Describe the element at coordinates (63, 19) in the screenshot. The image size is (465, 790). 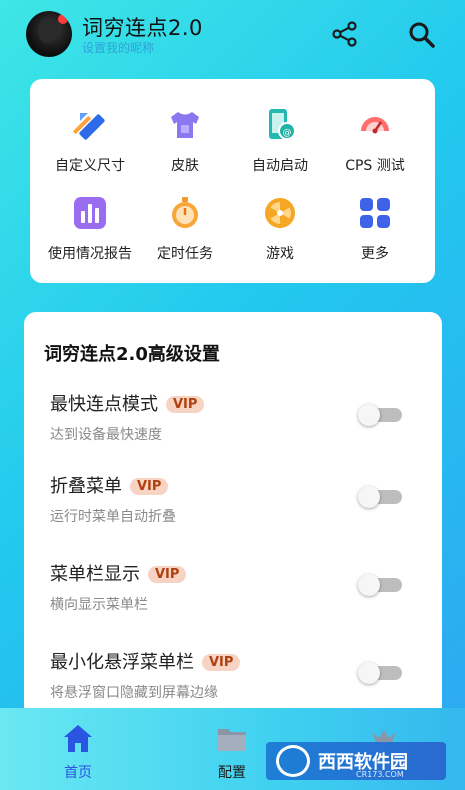
I see `notification-dot` at that location.